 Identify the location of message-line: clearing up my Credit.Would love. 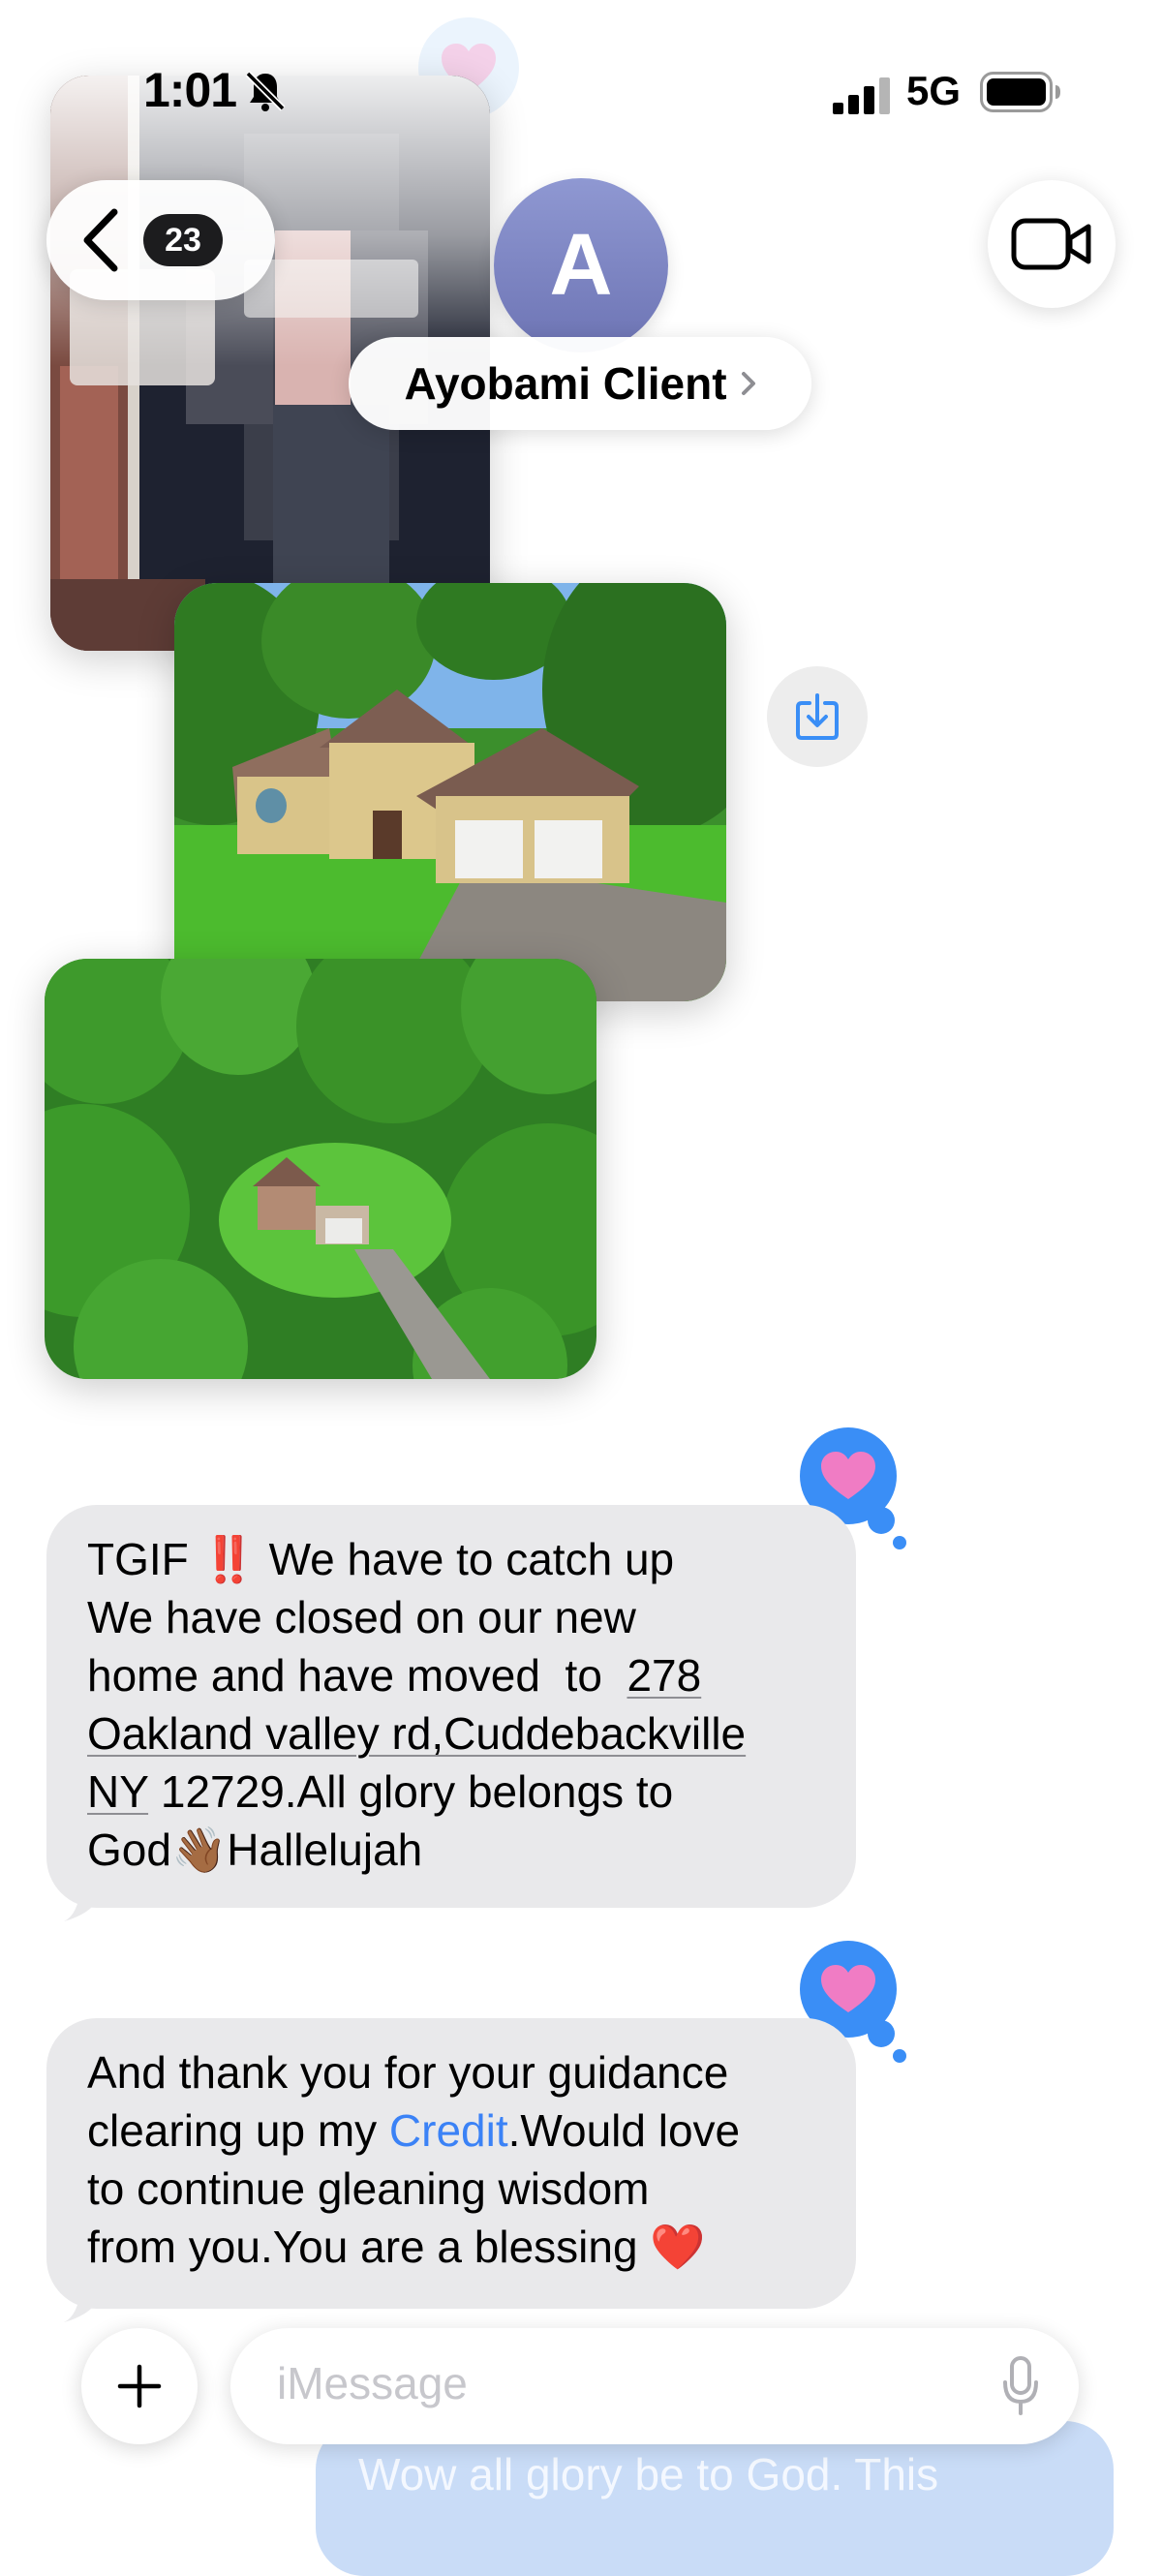
(414, 2130).